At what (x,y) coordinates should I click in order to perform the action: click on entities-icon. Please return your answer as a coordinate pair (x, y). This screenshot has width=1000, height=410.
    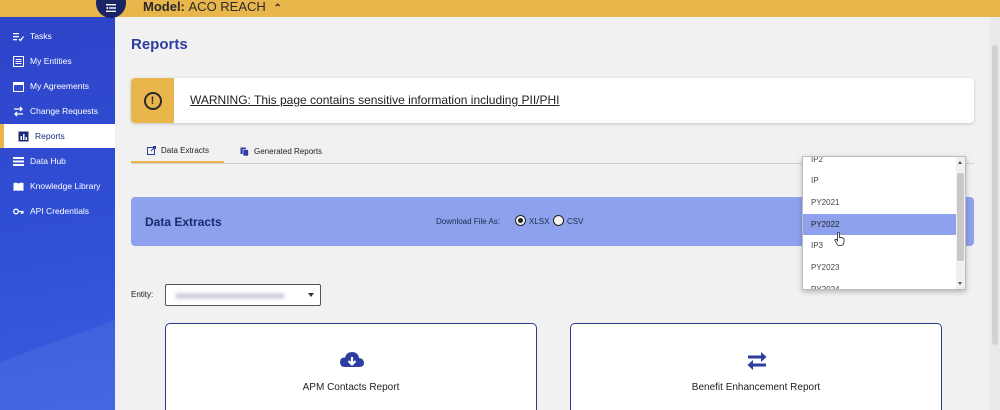
    Looking at the image, I should click on (18, 61).